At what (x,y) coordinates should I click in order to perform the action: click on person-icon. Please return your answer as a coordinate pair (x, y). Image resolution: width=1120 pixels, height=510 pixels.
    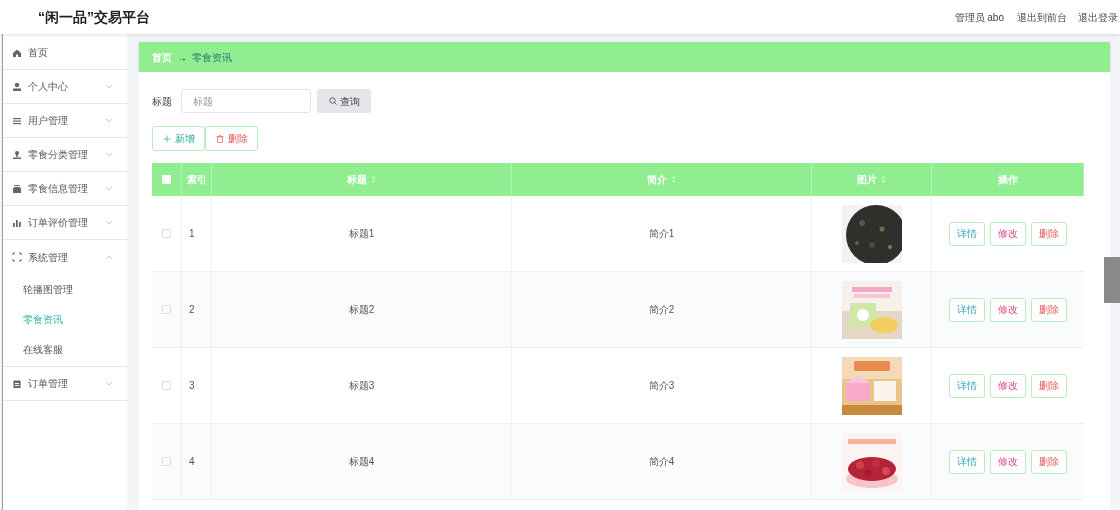
    Looking at the image, I should click on (17, 154).